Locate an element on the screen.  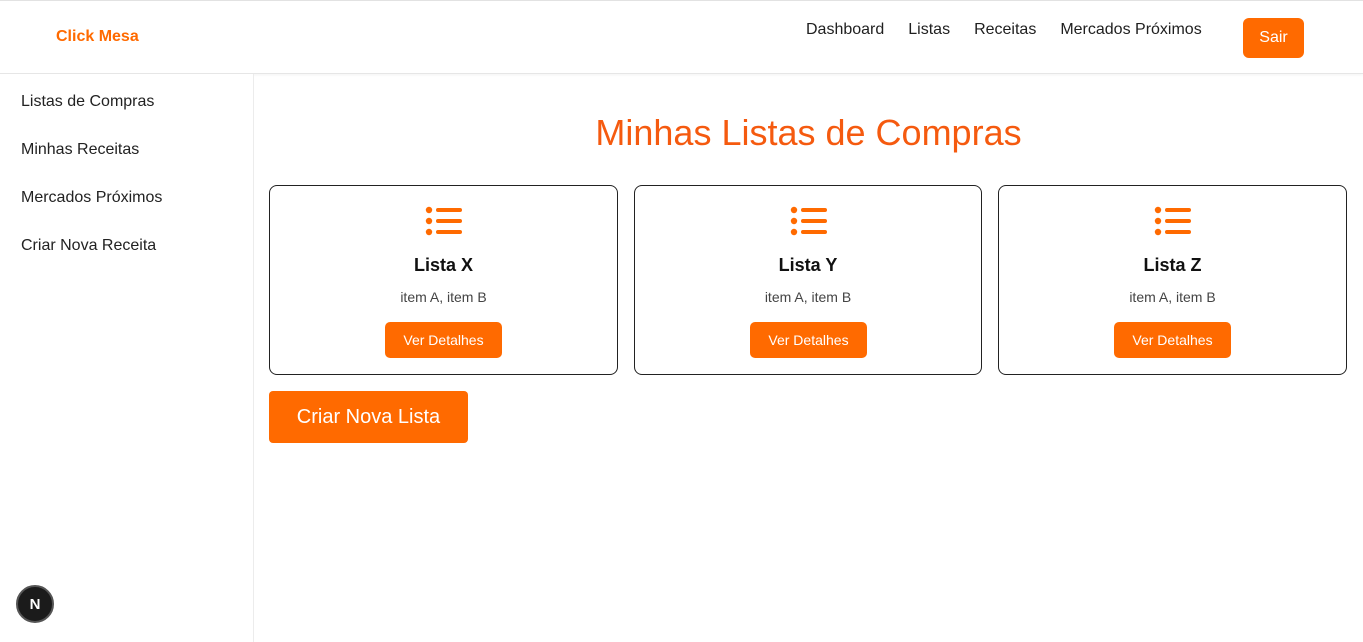
nav-mercados-proximos: Mercados Próximos is located at coordinates (1130, 30).